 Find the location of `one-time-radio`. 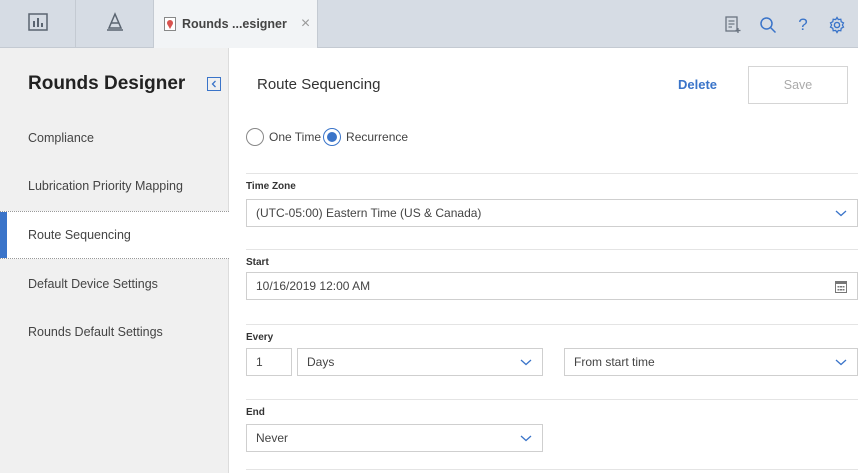

one-time-radio is located at coordinates (255, 137).